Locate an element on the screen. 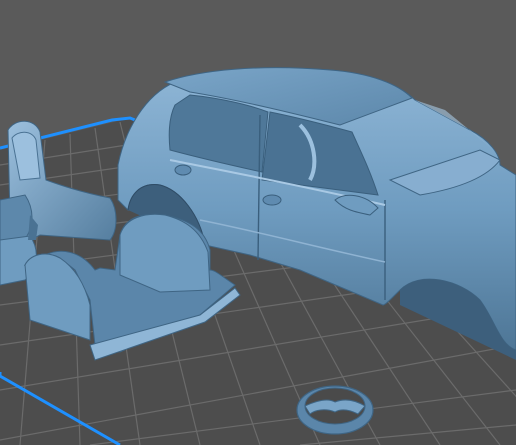 This screenshot has width=516, height=445. steering-wheel-model is located at coordinates (335, 410).